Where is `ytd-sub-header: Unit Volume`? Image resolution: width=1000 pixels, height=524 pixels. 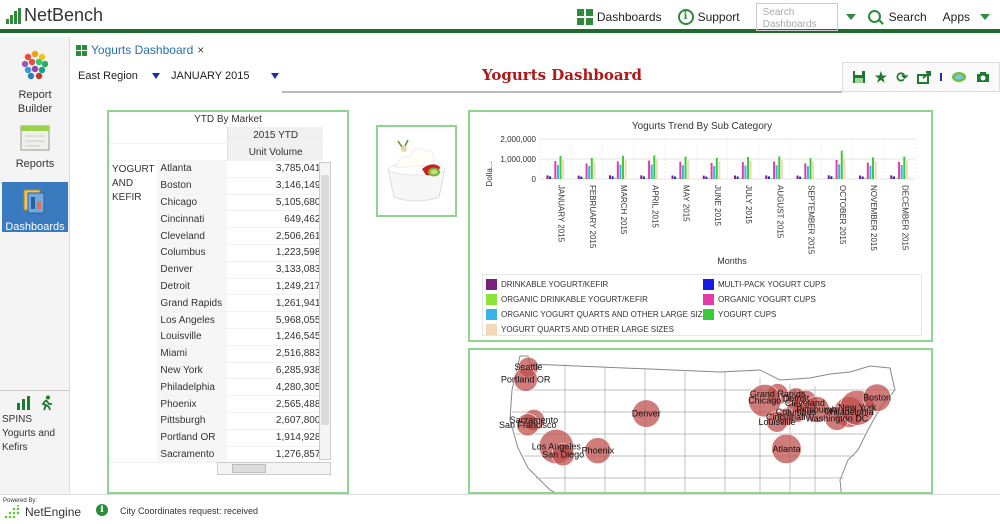 ytd-sub-header: Unit Volume is located at coordinates (275, 152).